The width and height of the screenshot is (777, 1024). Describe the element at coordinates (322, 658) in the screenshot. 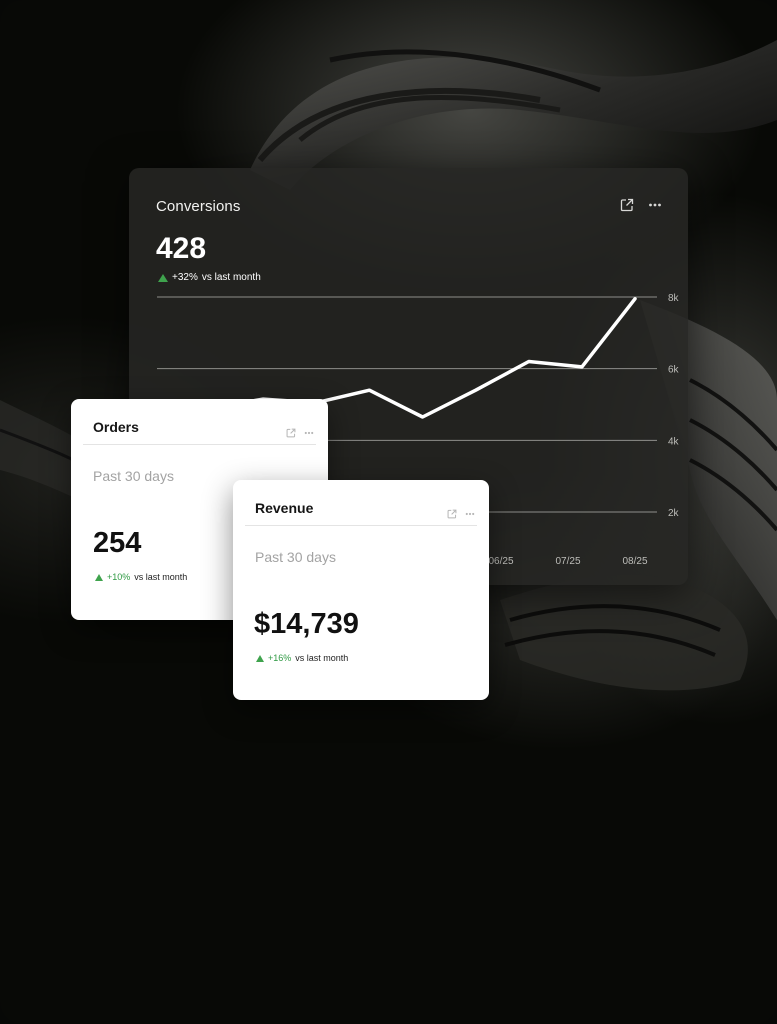

I see `revenue-delta-label: vs last month` at that location.